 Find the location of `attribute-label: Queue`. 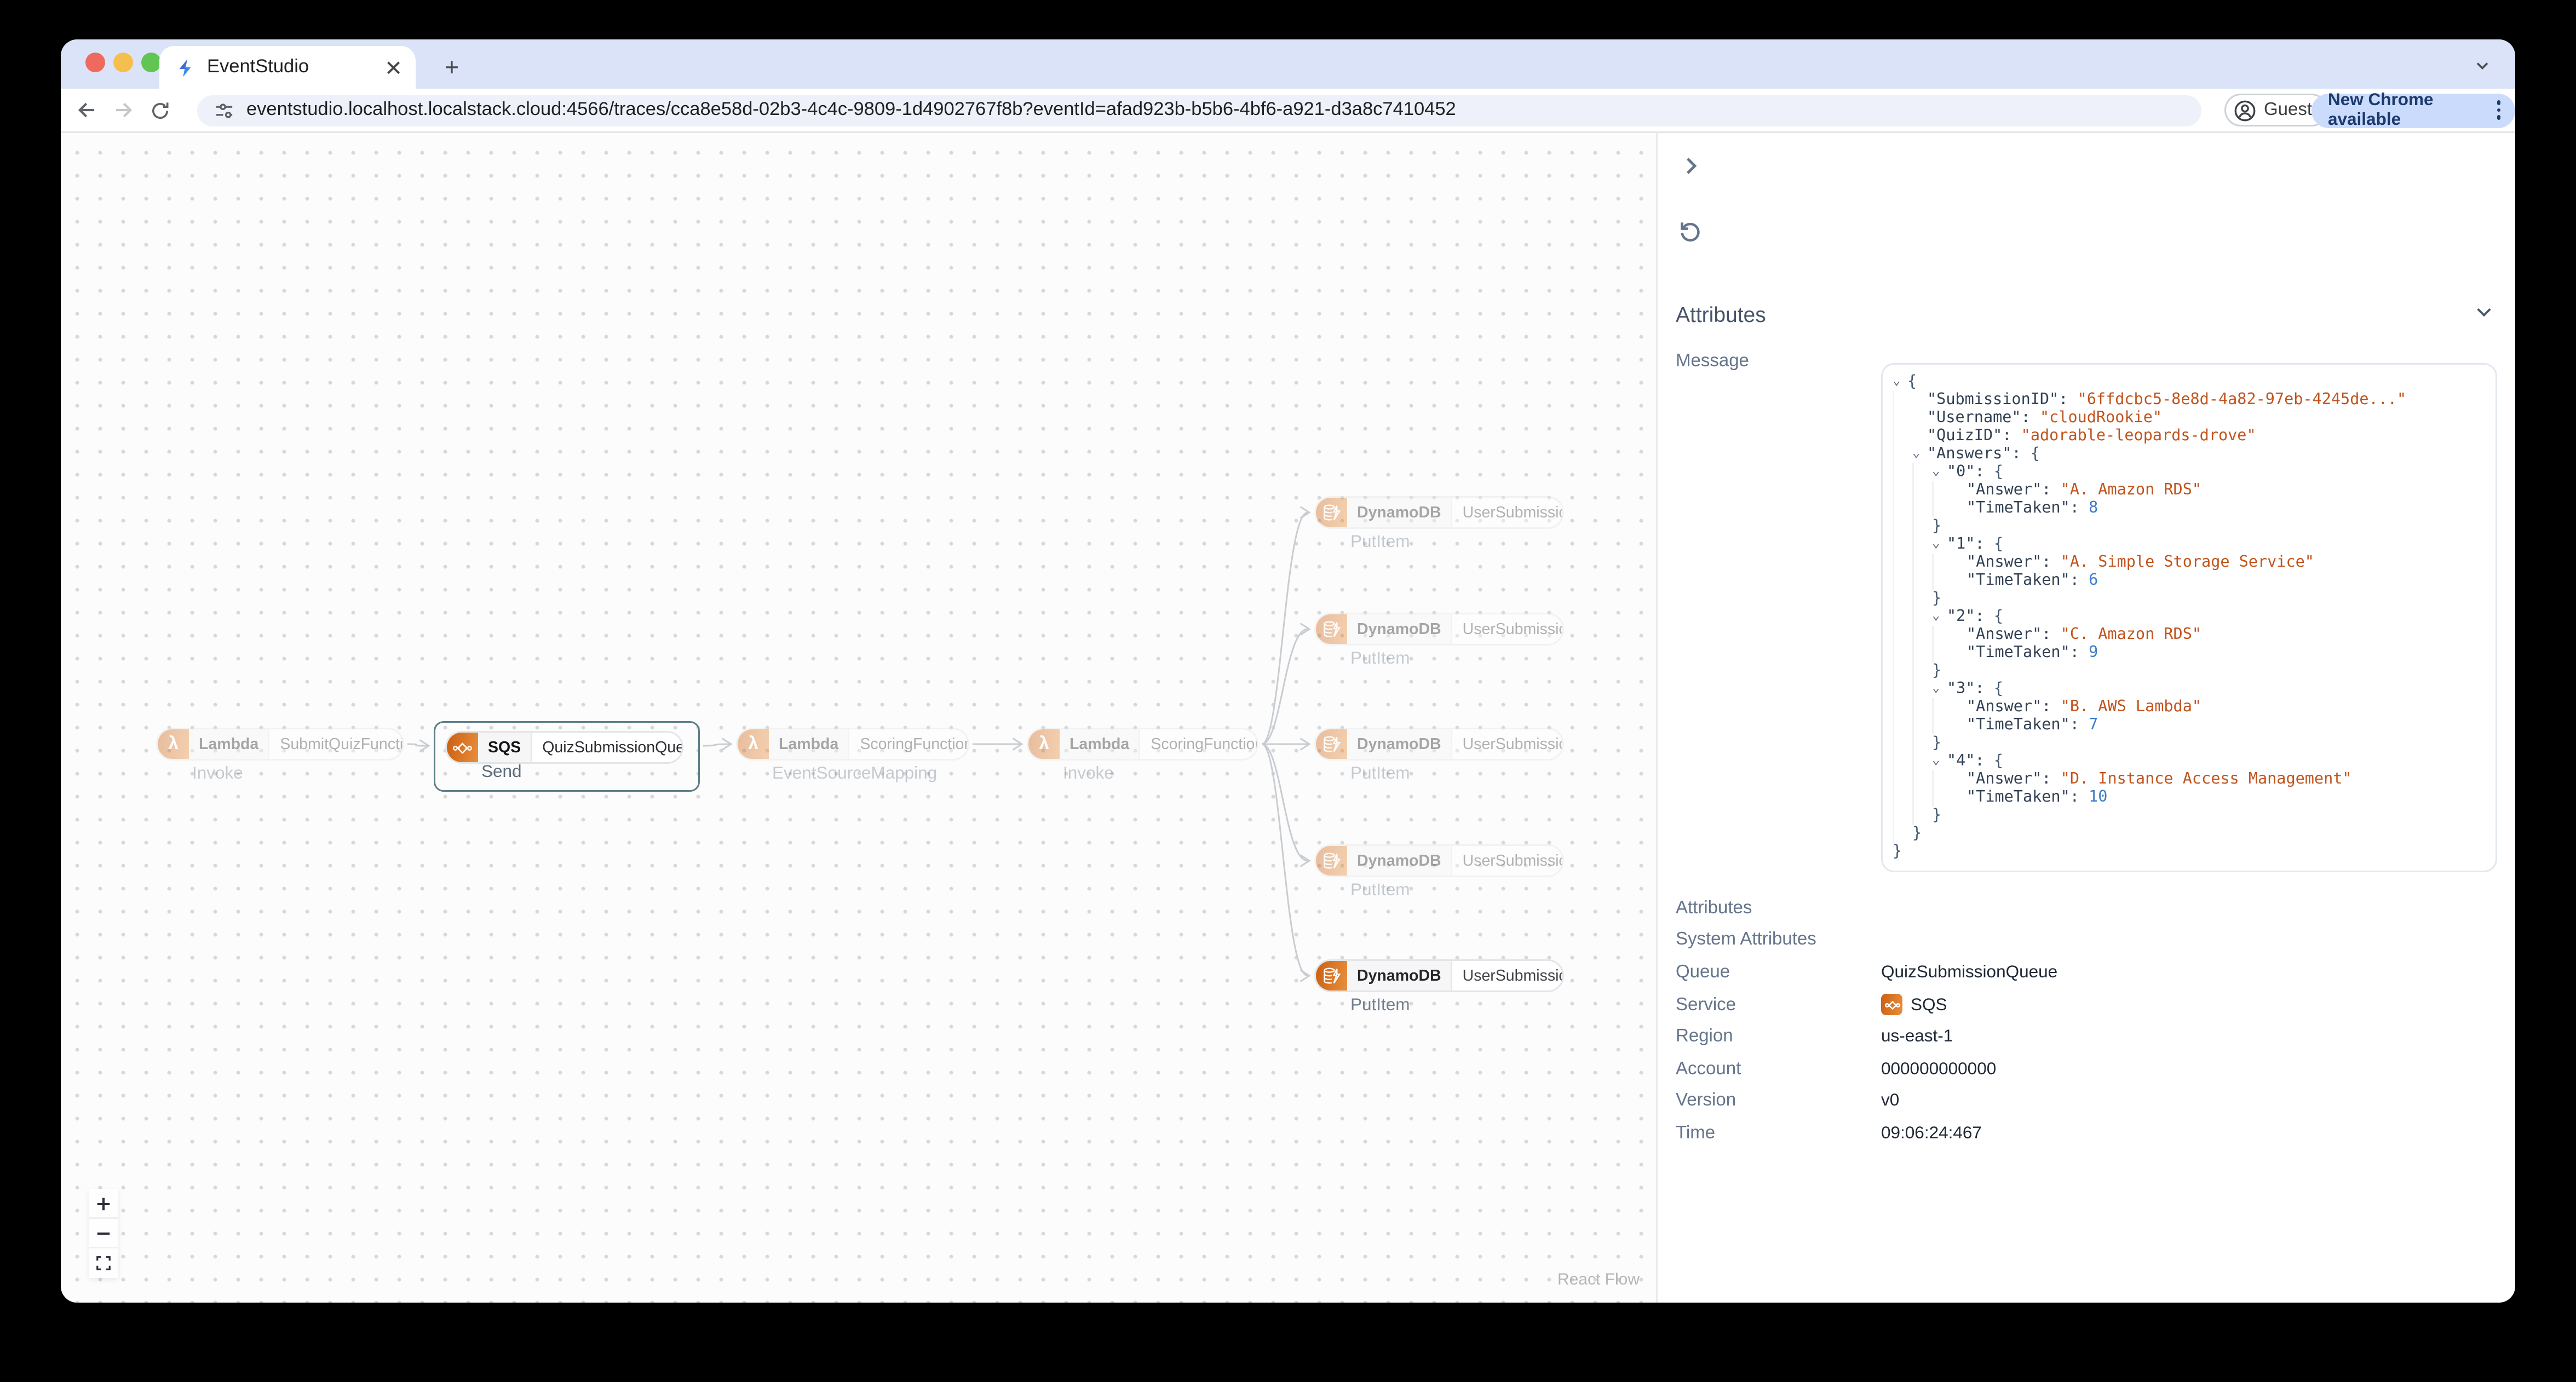

attribute-label: Queue is located at coordinates (1703, 972).